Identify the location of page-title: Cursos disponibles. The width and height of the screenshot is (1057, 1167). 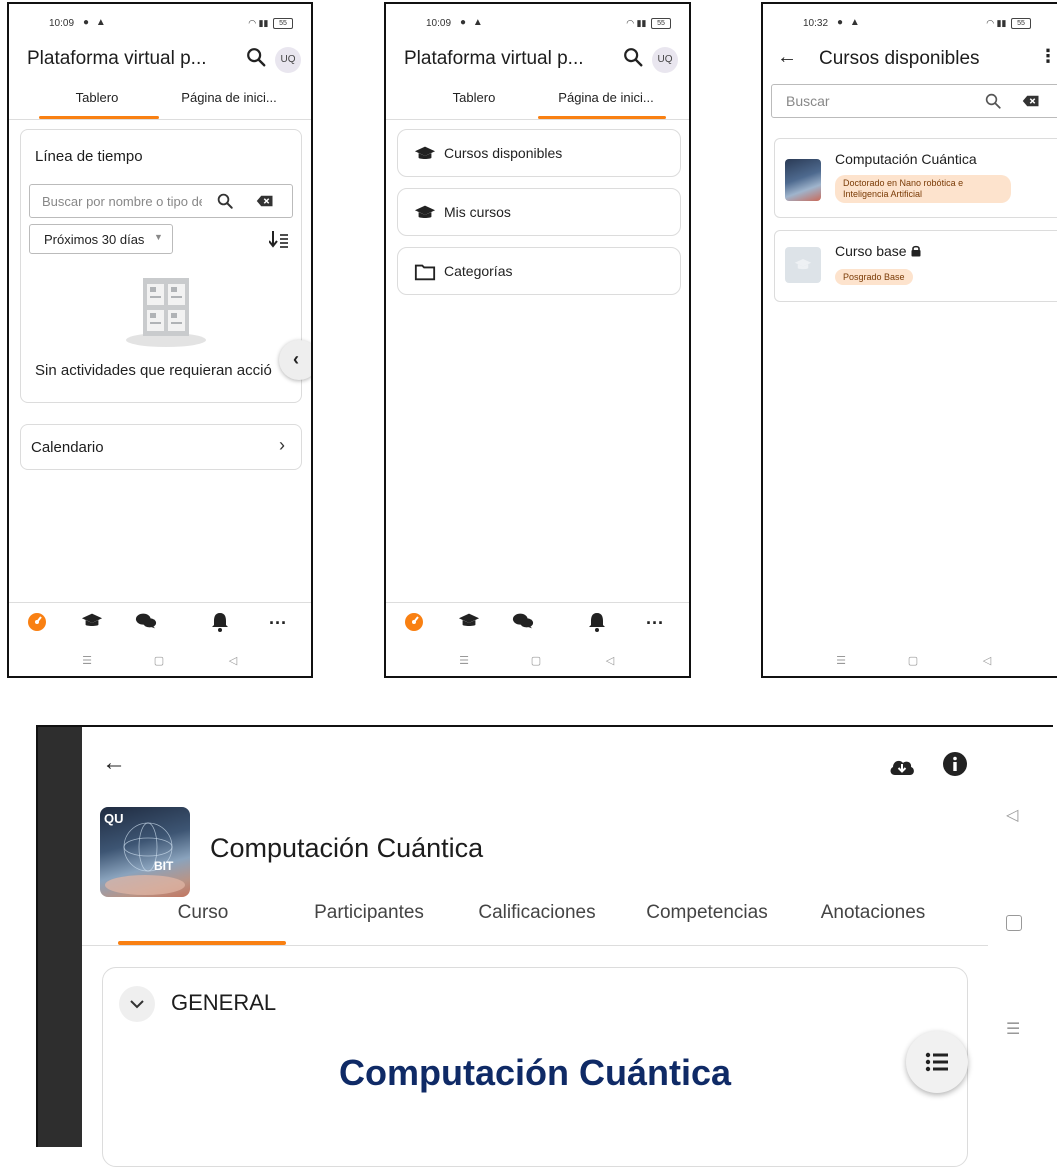
(899, 58).